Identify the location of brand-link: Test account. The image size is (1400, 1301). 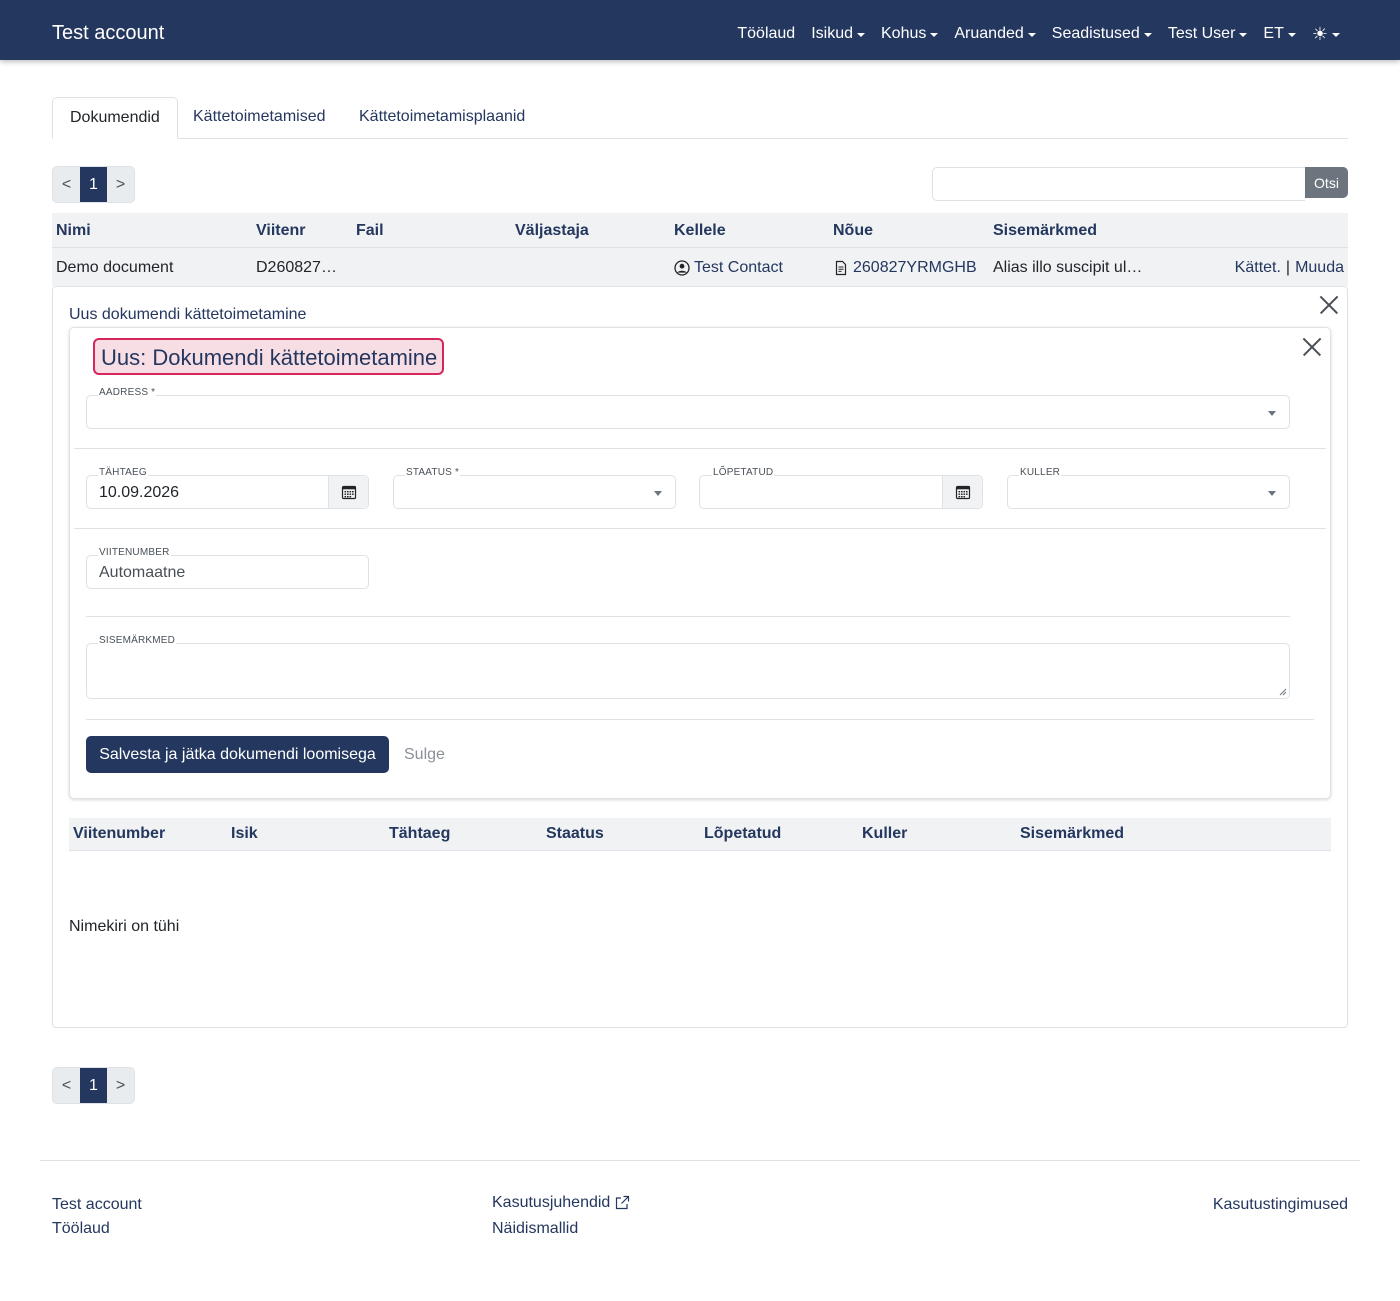
(108, 33).